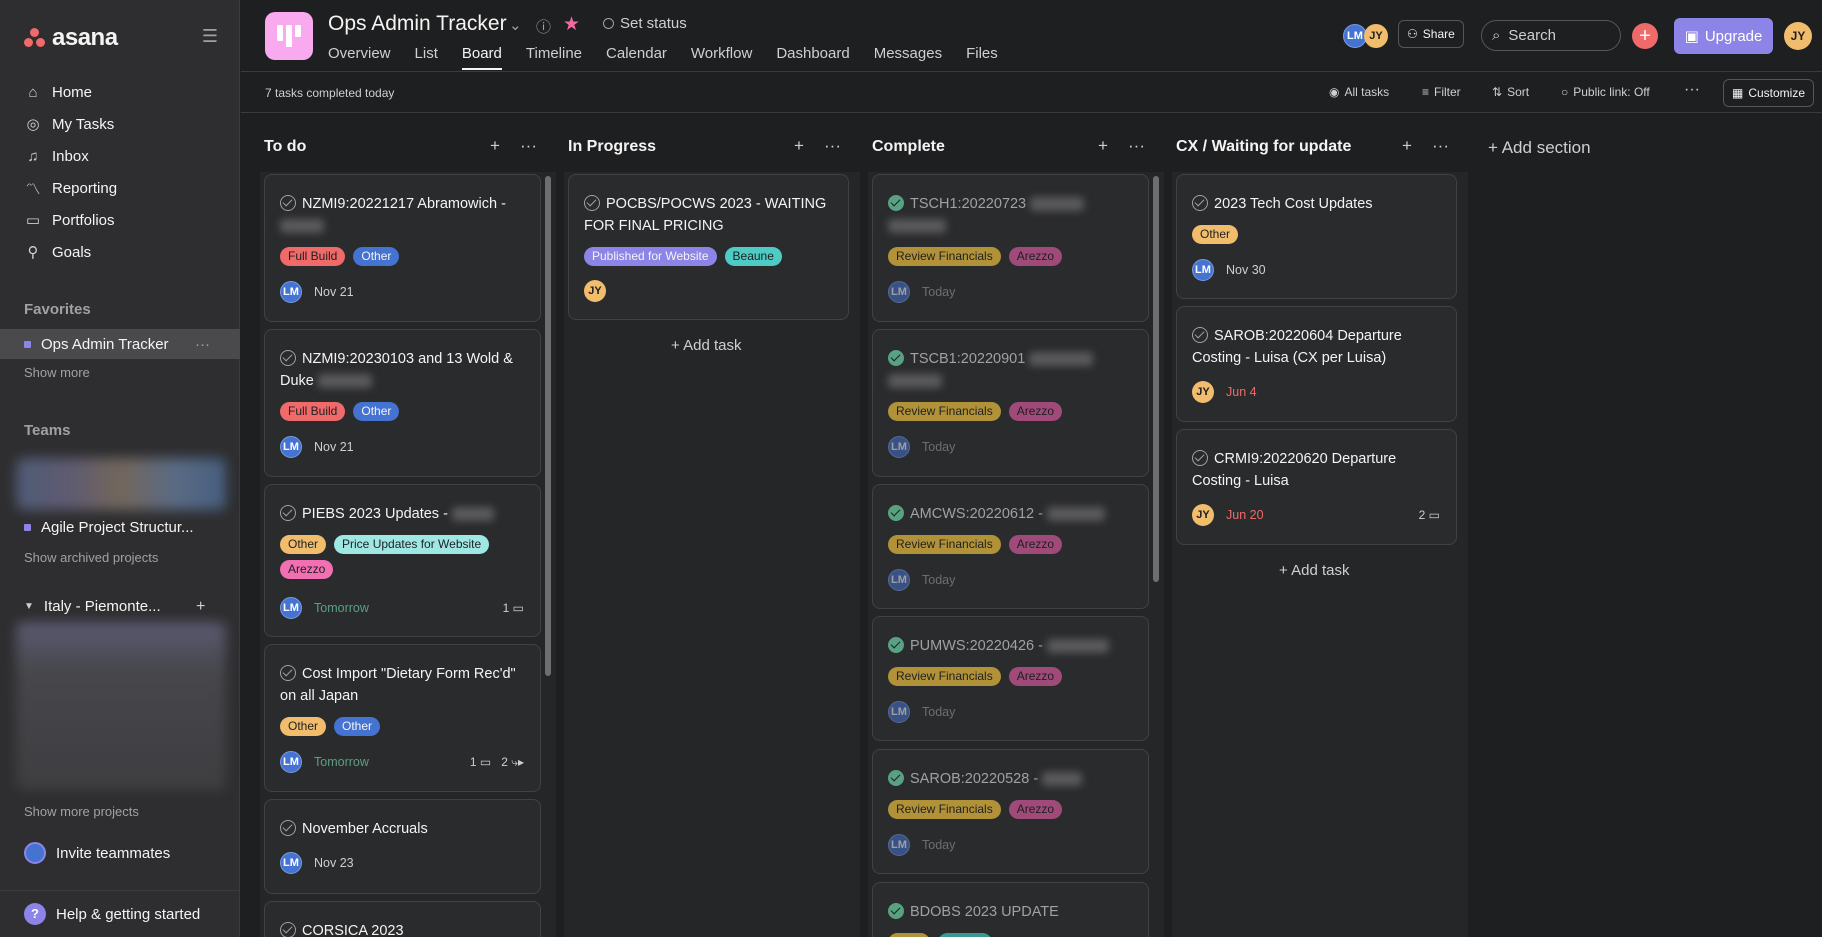  Describe the element at coordinates (1246, 270) in the screenshot. I see `due-date: Nov 30` at that location.